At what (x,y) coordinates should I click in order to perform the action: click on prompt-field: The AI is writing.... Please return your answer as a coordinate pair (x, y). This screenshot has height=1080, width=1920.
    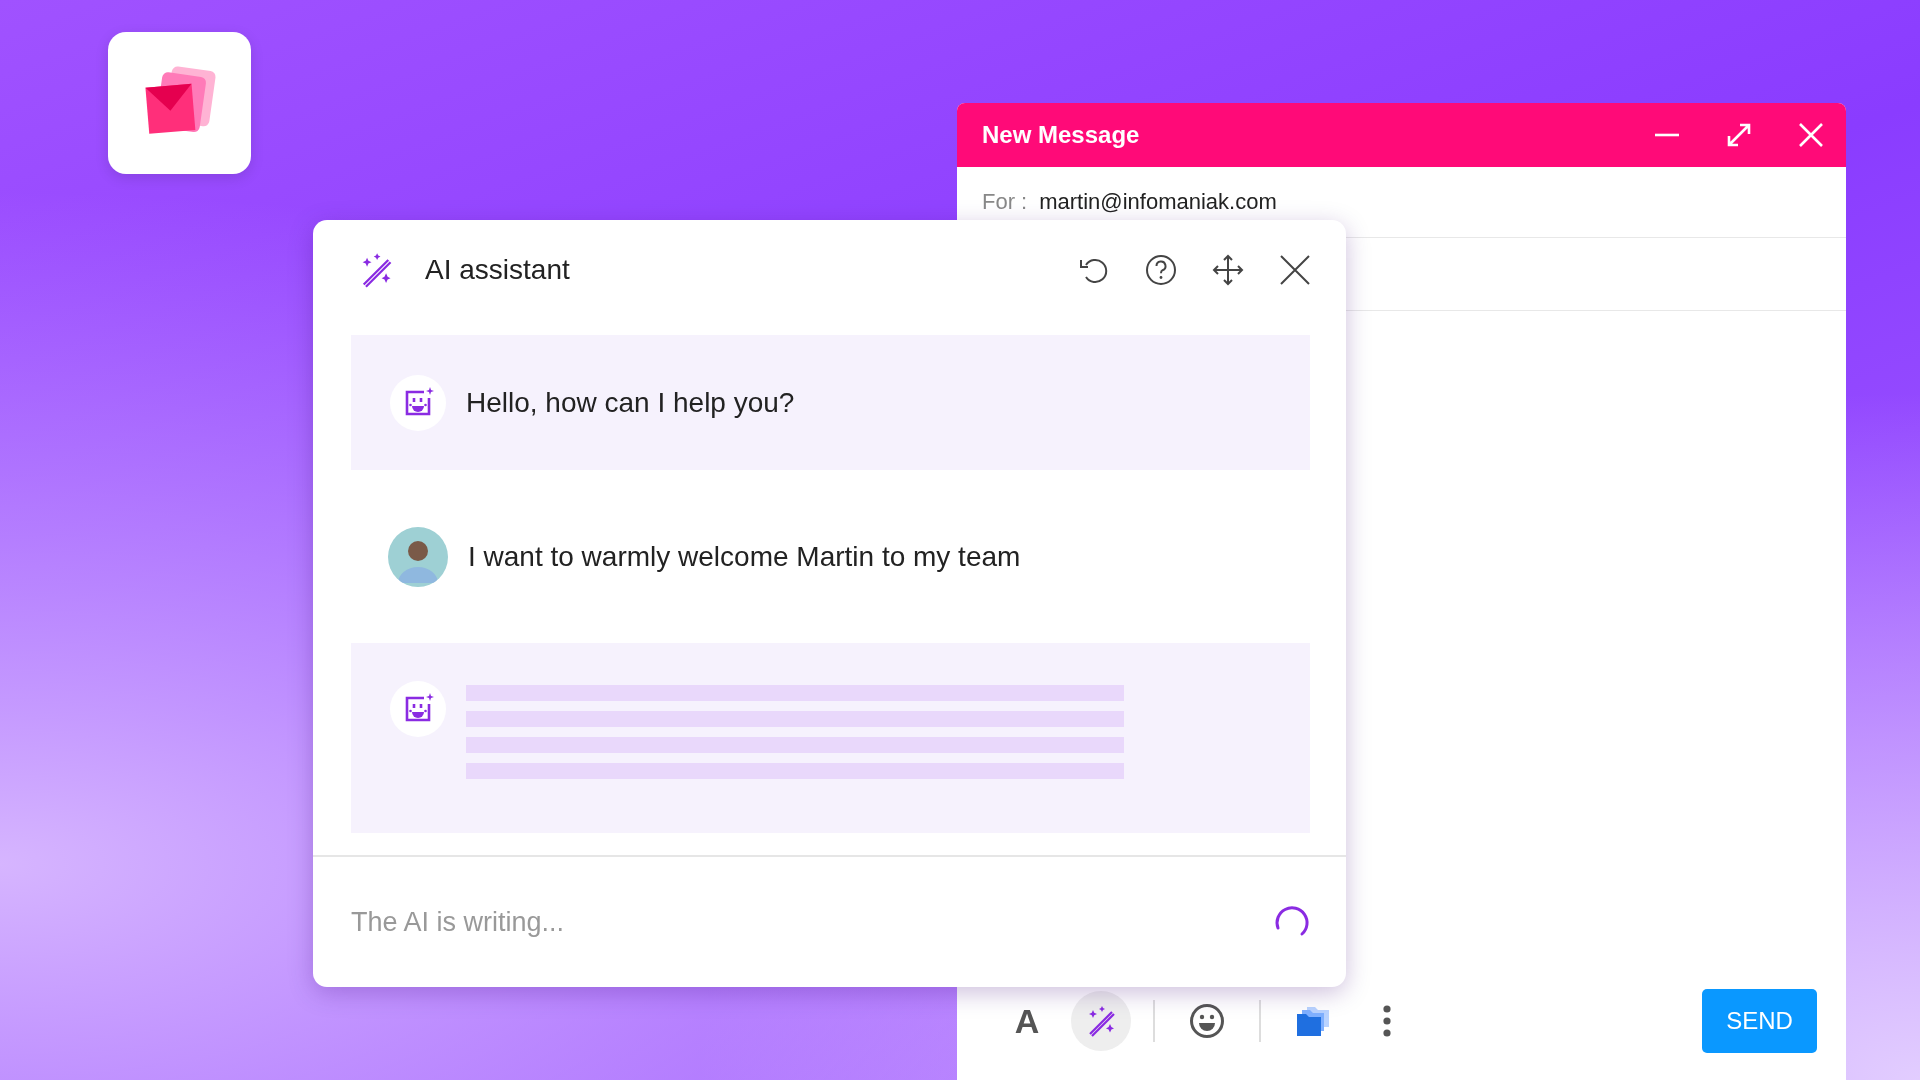
    Looking at the image, I should click on (810, 922).